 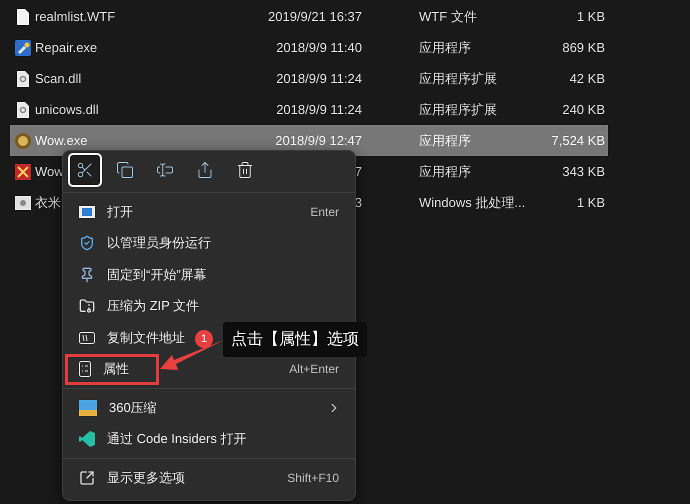 What do you see at coordinates (583, 109) in the screenshot?
I see `file-size: 240 KB` at bounding box center [583, 109].